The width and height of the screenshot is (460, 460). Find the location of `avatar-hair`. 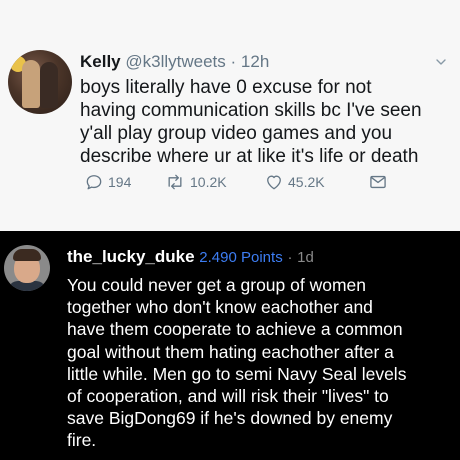

avatar-hair is located at coordinates (27, 255).